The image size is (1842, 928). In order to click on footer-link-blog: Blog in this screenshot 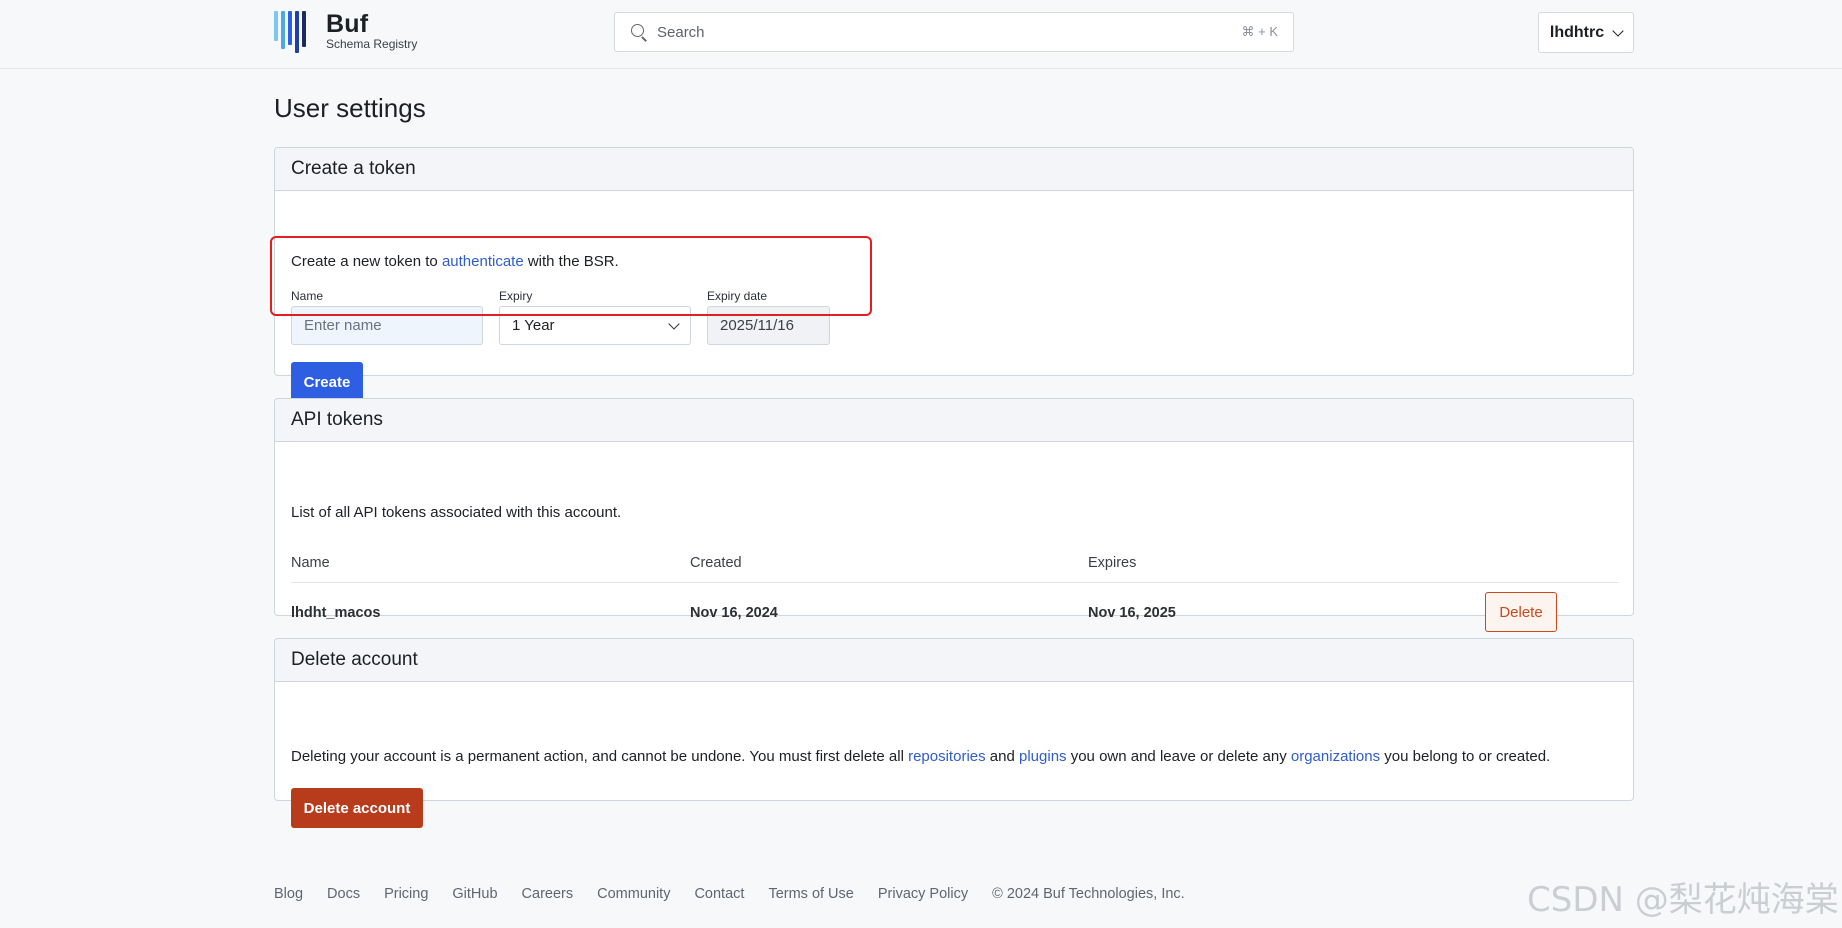, I will do `click(288, 894)`.